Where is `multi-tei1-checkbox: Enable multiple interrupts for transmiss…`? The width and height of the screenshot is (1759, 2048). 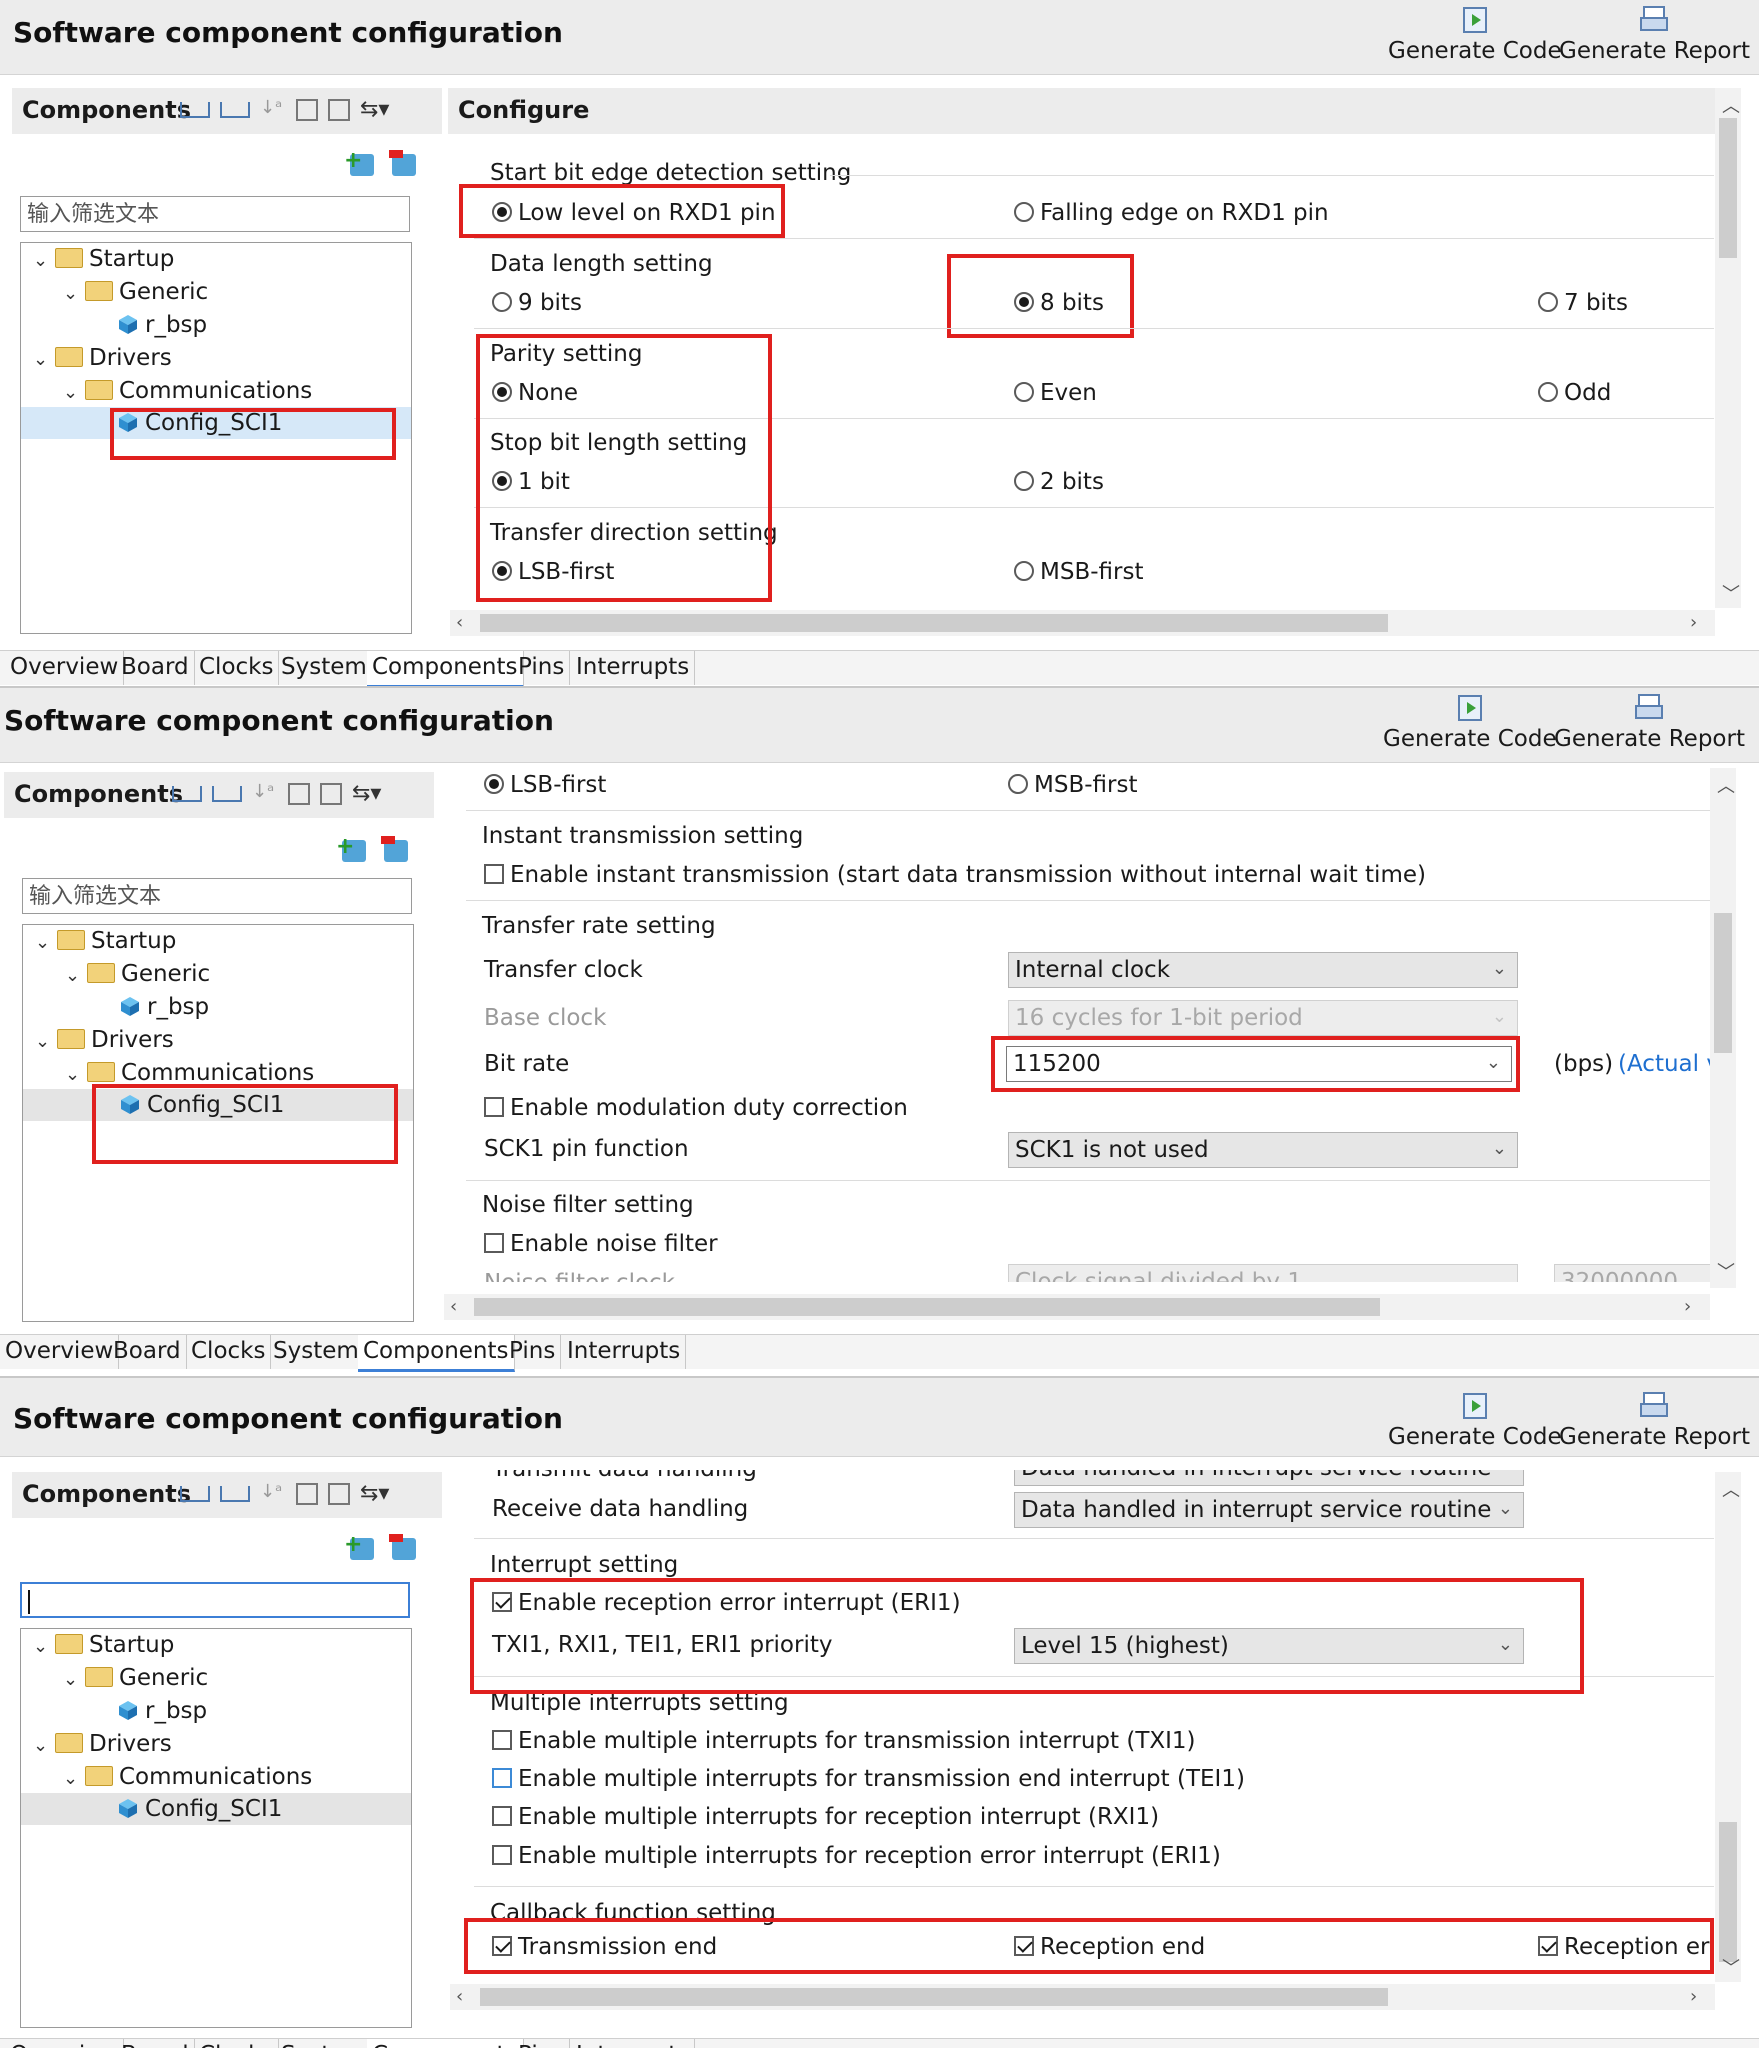
multi-tei1-checkbox: Enable multiple interrupts for transmiss… is located at coordinates (868, 1779).